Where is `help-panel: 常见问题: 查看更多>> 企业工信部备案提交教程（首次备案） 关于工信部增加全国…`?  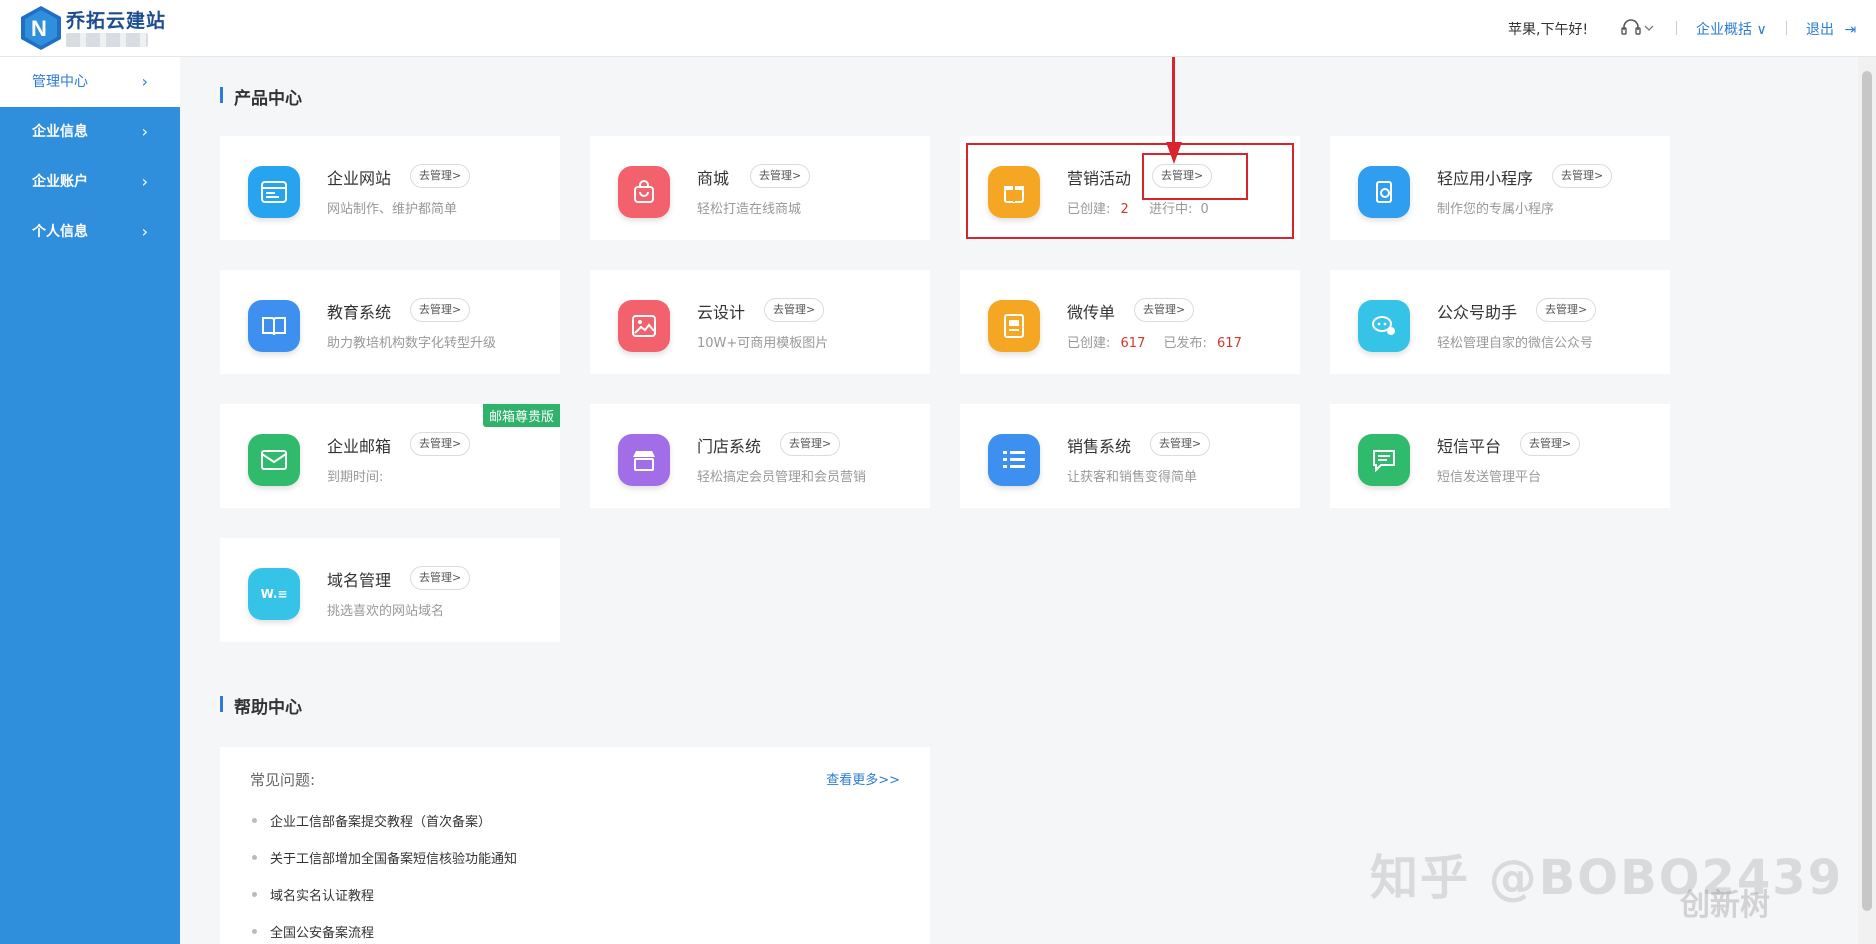 help-panel: 常见问题: 查看更多>> 企业工信部备案提交教程（首次备案） 关于工信部增加全国… is located at coordinates (575, 845).